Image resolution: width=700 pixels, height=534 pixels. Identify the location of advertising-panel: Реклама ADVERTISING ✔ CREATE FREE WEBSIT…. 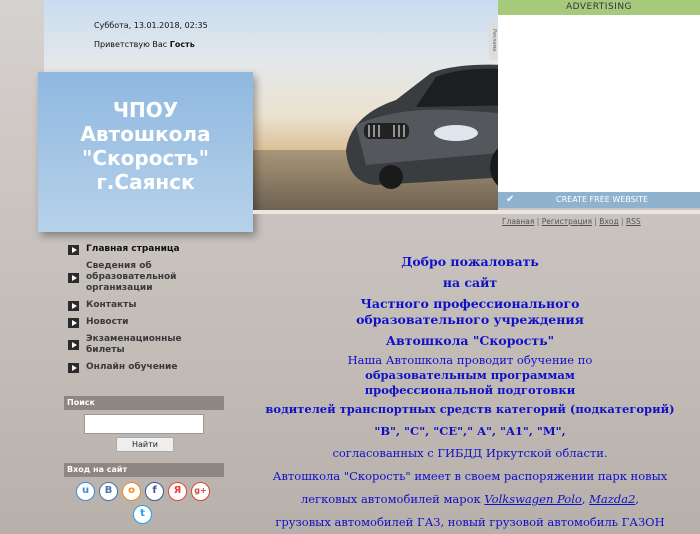
(594, 104).